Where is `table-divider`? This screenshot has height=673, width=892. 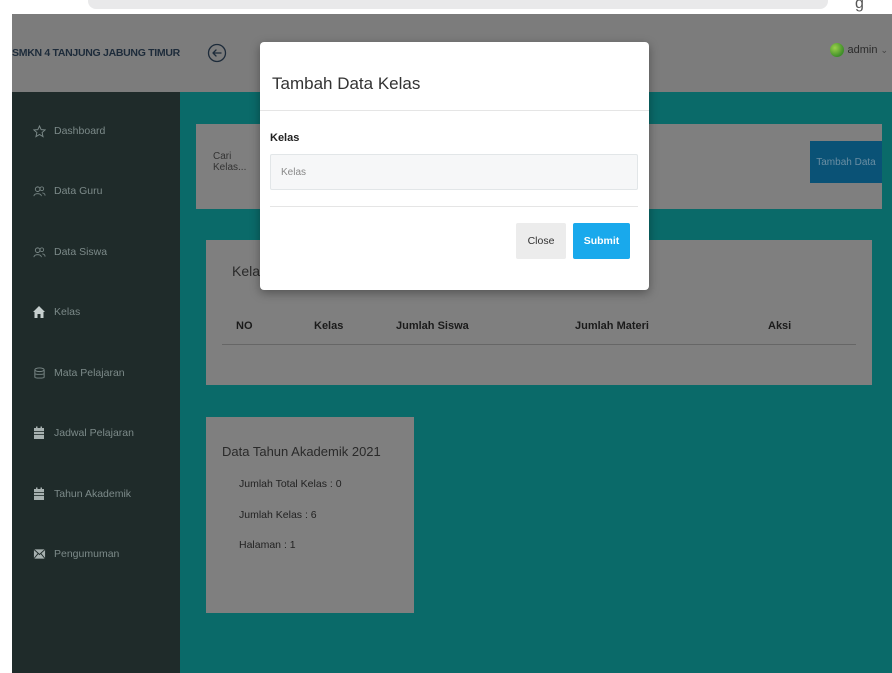 table-divider is located at coordinates (539, 344).